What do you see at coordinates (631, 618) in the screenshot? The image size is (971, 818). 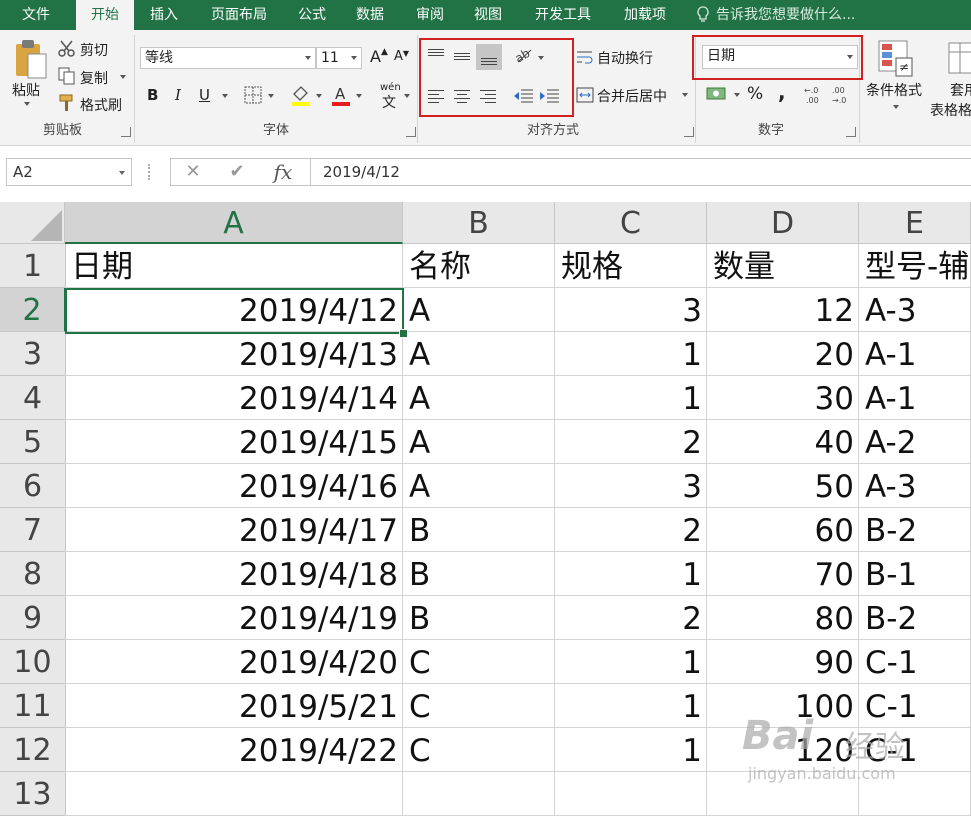 I see `cell-col-c-row-9: 2` at bounding box center [631, 618].